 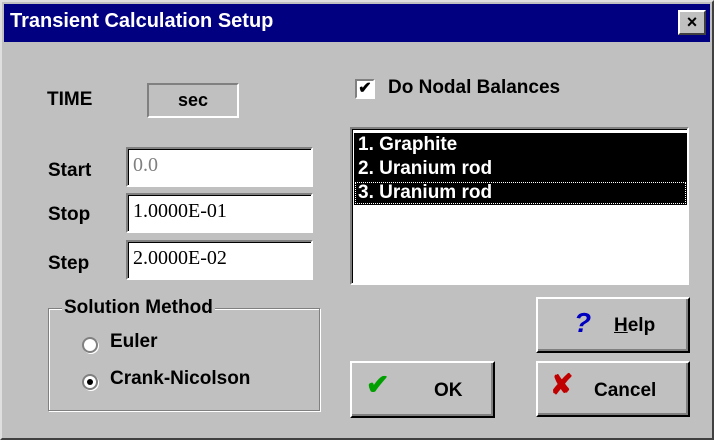 I want to click on ok-label: OK, so click(x=448, y=390).